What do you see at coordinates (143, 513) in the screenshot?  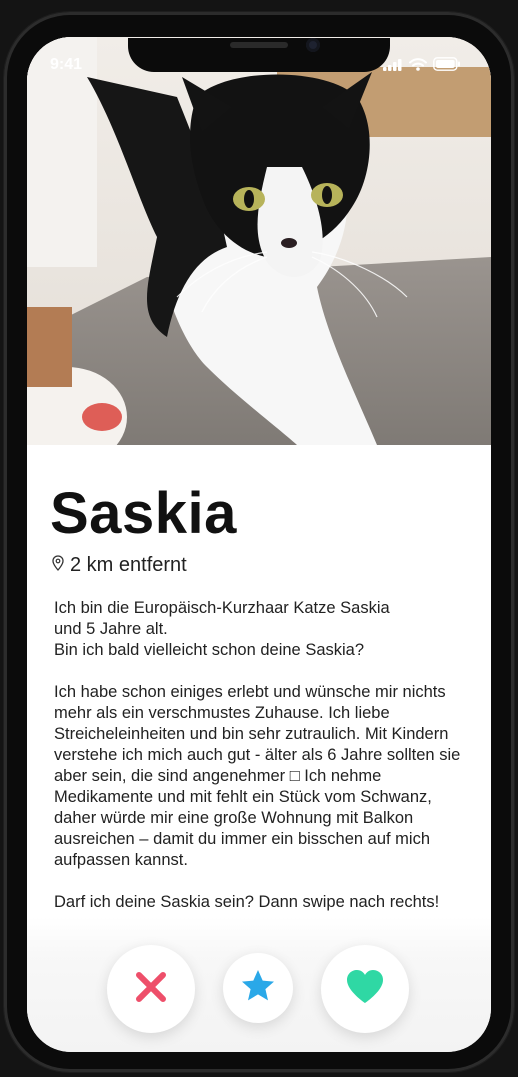 I see `profile-name: Saskia` at bounding box center [143, 513].